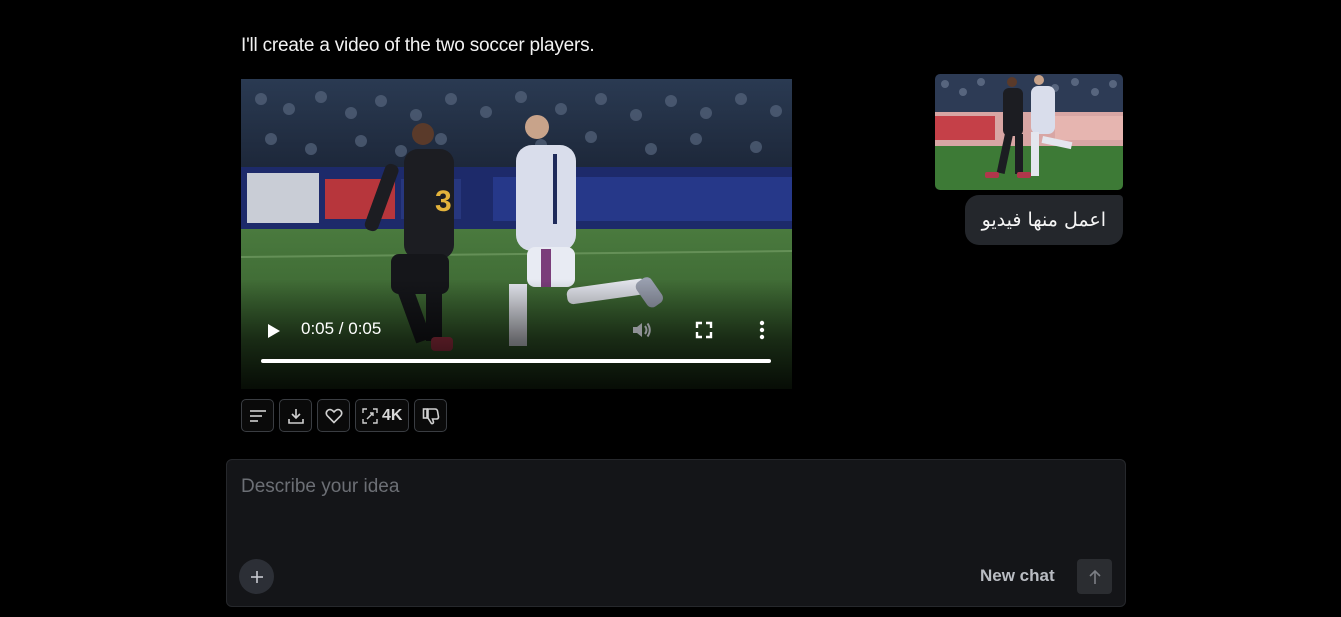  I want to click on new-chat-button: New chat, so click(1017, 576).